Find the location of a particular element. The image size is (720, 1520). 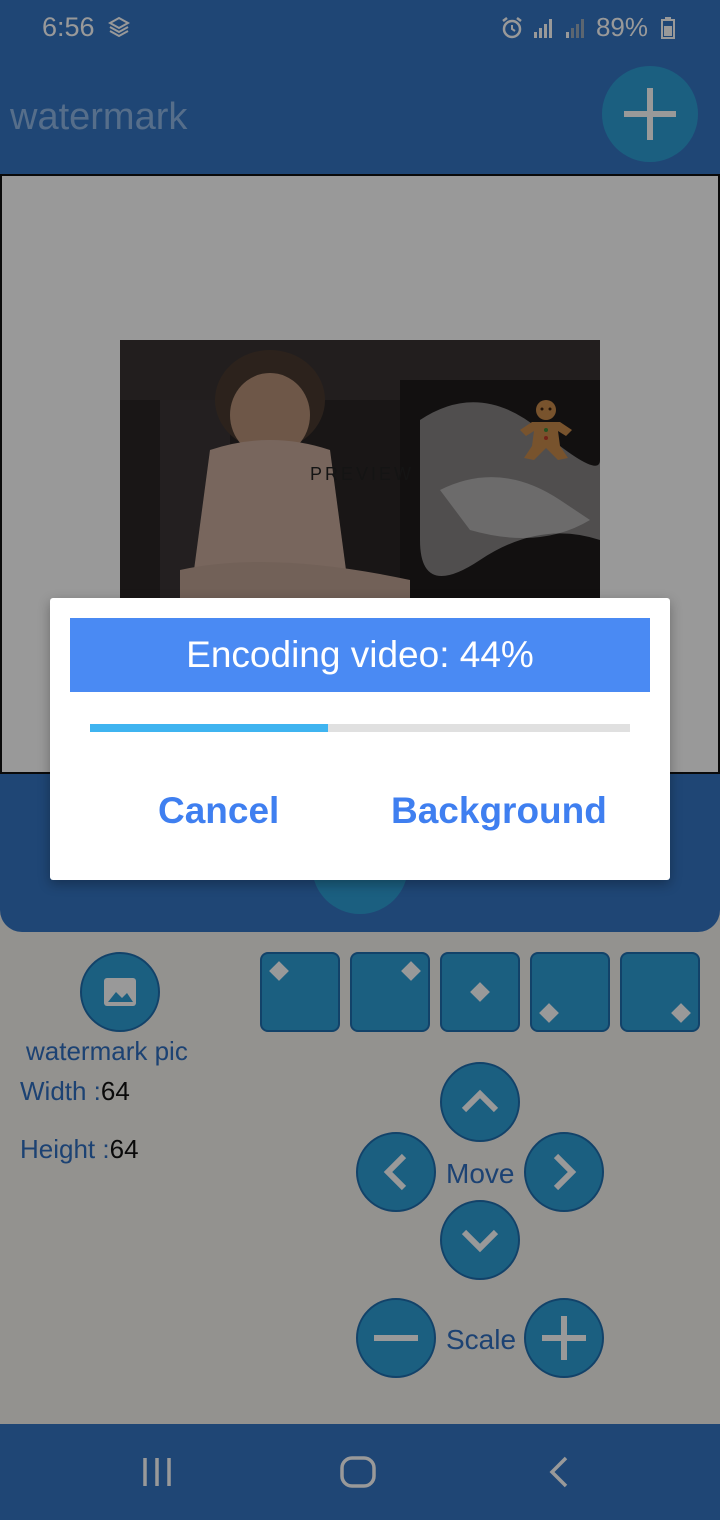

dialog-title: Encoding video: 44% is located at coordinates (360, 655).